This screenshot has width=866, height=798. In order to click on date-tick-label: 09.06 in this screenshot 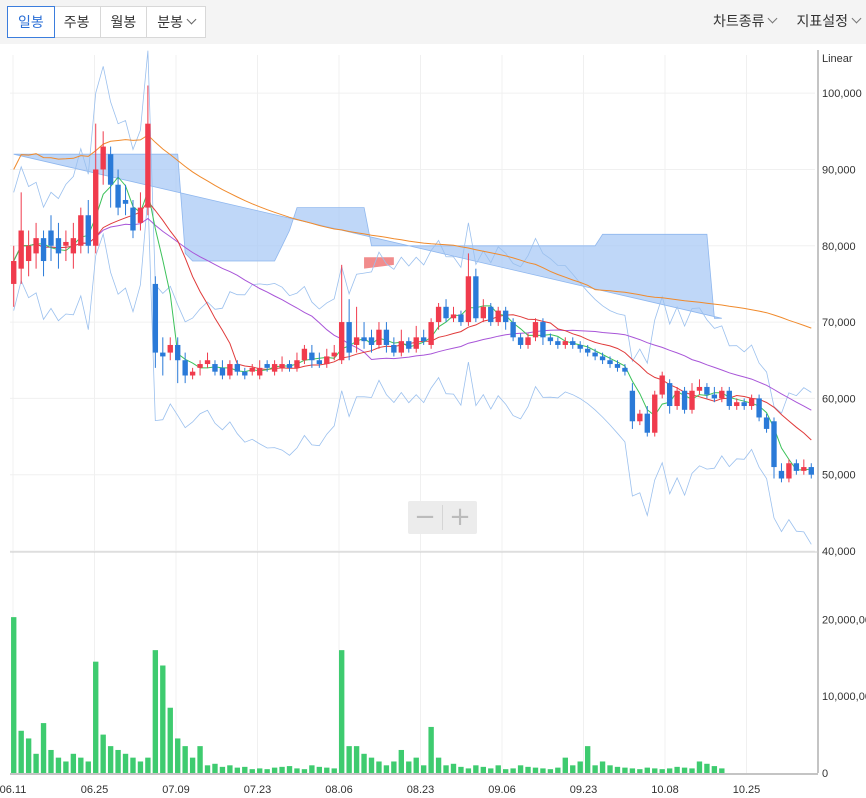, I will do `click(502, 790)`.